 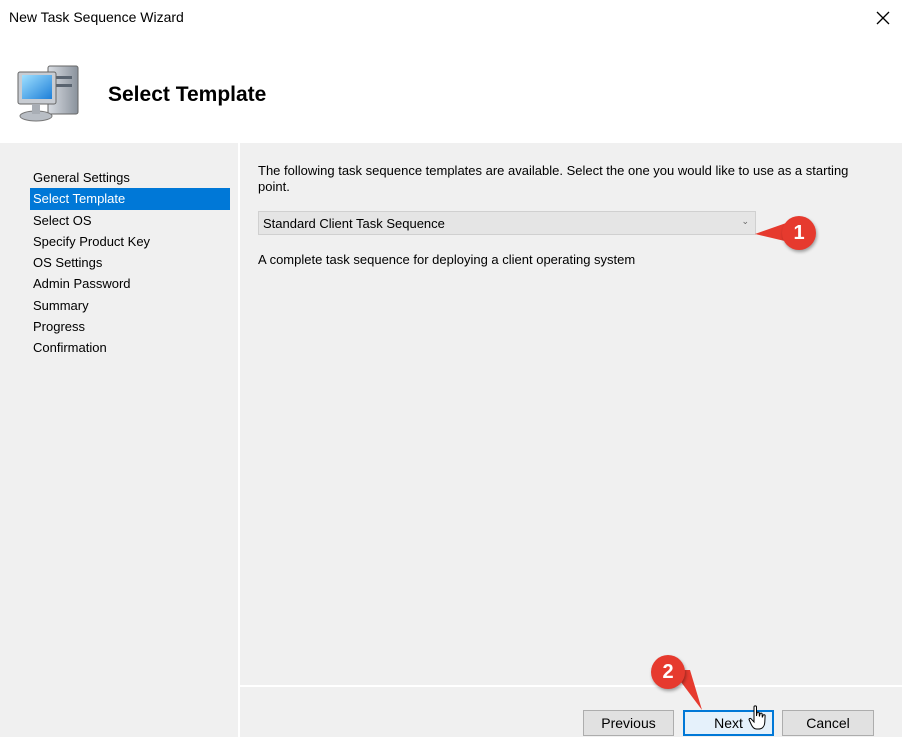 I want to click on wizard-footer: Previous Next Cancel, so click(x=571, y=712).